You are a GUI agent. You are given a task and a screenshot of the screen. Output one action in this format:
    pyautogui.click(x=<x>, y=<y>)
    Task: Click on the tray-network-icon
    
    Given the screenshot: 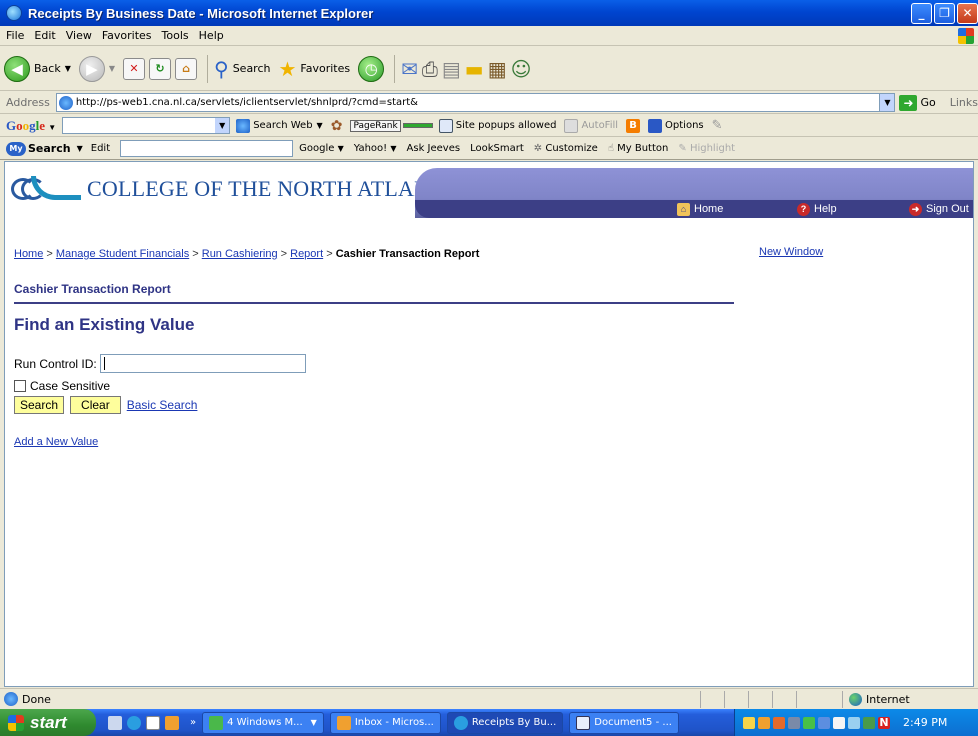 What is the action you would take?
    pyautogui.click(x=779, y=722)
    